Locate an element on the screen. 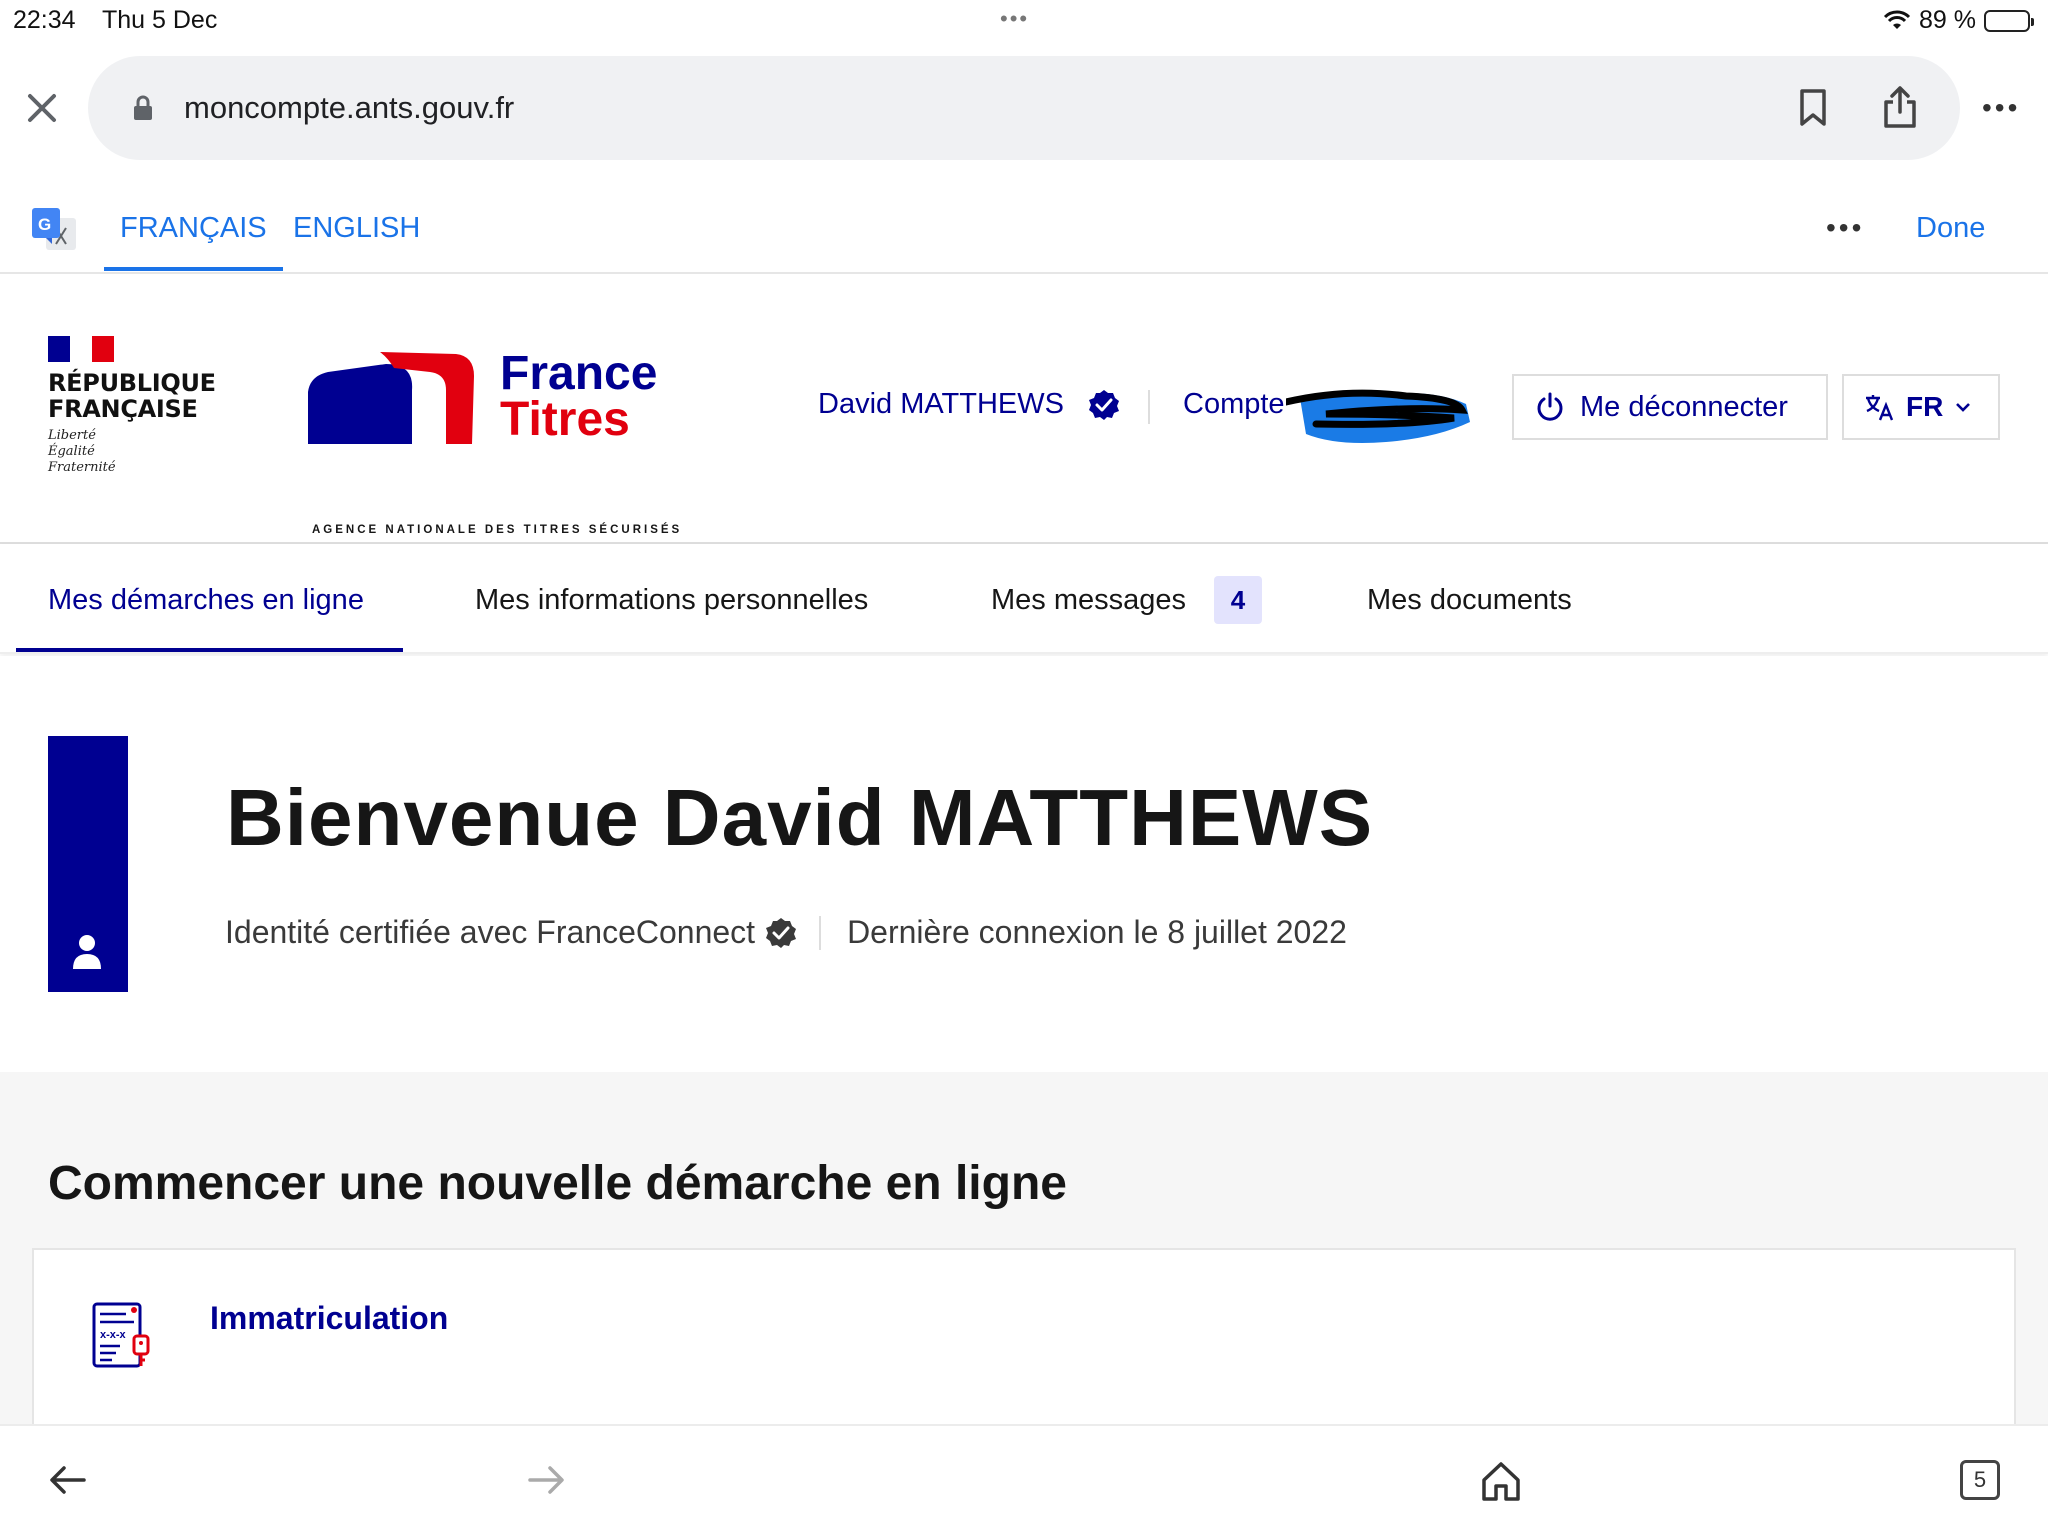  status-date: Thu 5 Dec is located at coordinates (160, 20).